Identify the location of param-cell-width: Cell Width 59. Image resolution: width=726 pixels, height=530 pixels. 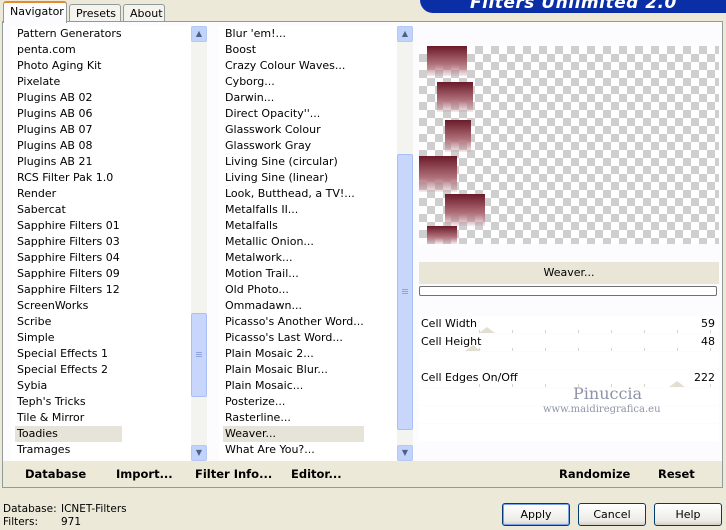
(569, 324).